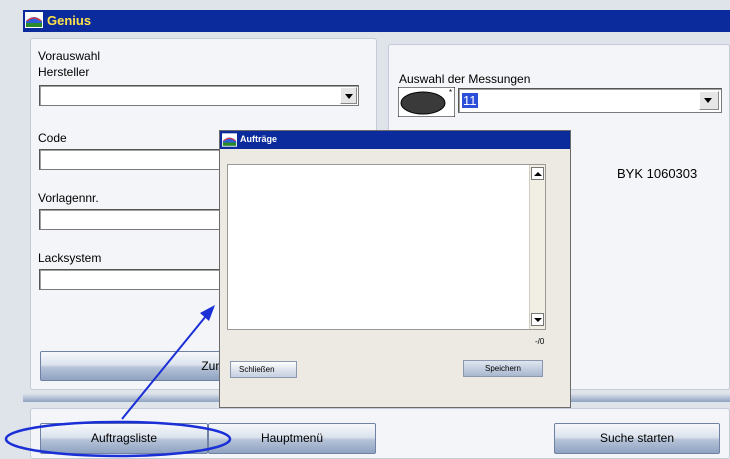 This screenshot has height=459, width=730. What do you see at coordinates (164, 367) in the screenshot?
I see `annotation-arrow` at bounding box center [164, 367].